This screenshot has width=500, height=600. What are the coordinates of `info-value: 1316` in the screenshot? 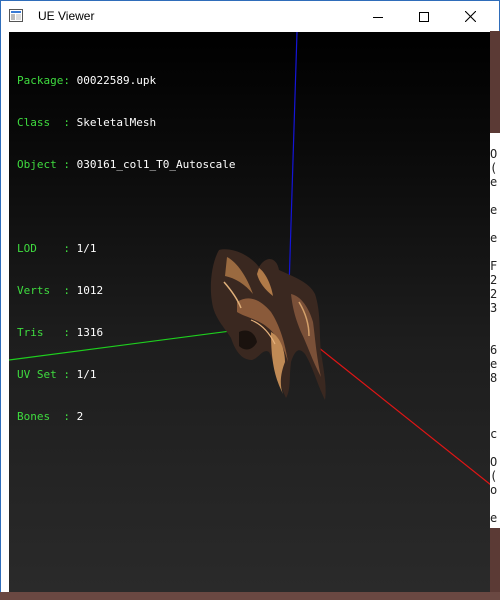 It's located at (90, 332).